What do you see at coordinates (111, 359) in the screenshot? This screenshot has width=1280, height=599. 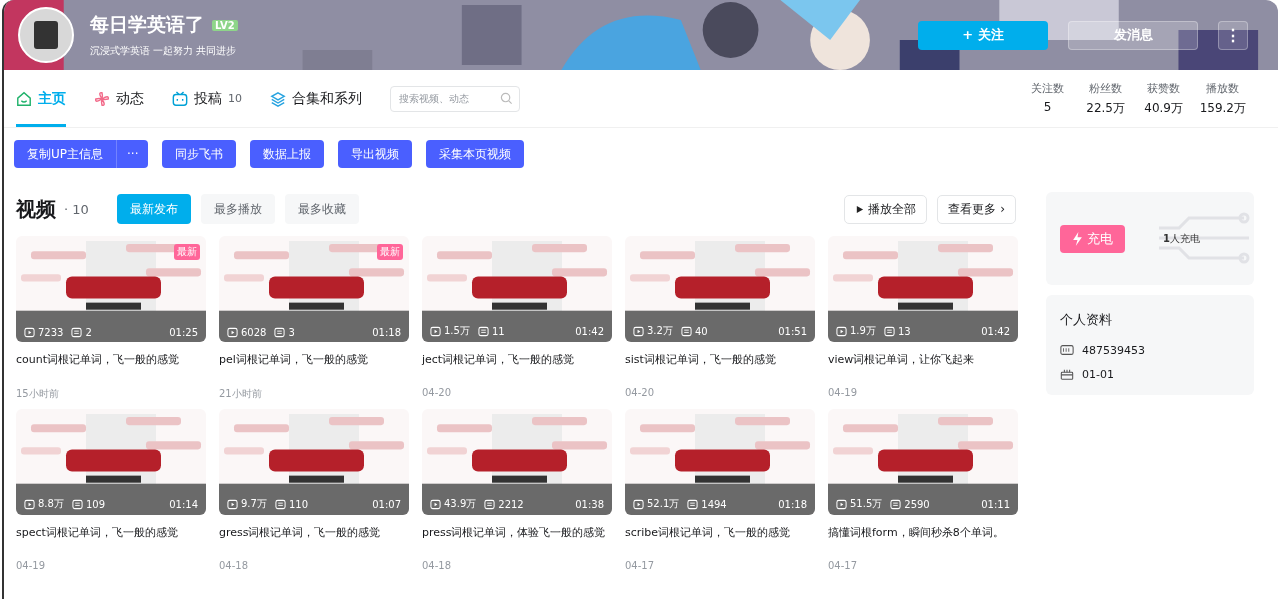 I see `video-title: count词根记单词，飞一般的感觉` at bounding box center [111, 359].